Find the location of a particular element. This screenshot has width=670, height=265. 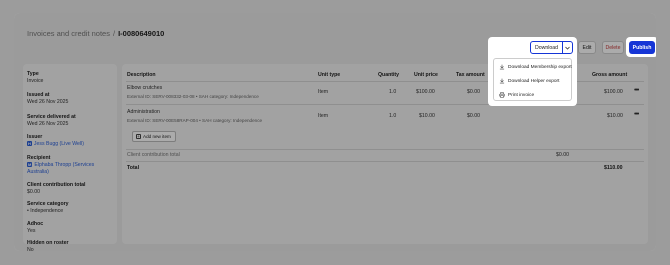

column-unit-price: Unit price is located at coordinates (426, 75).